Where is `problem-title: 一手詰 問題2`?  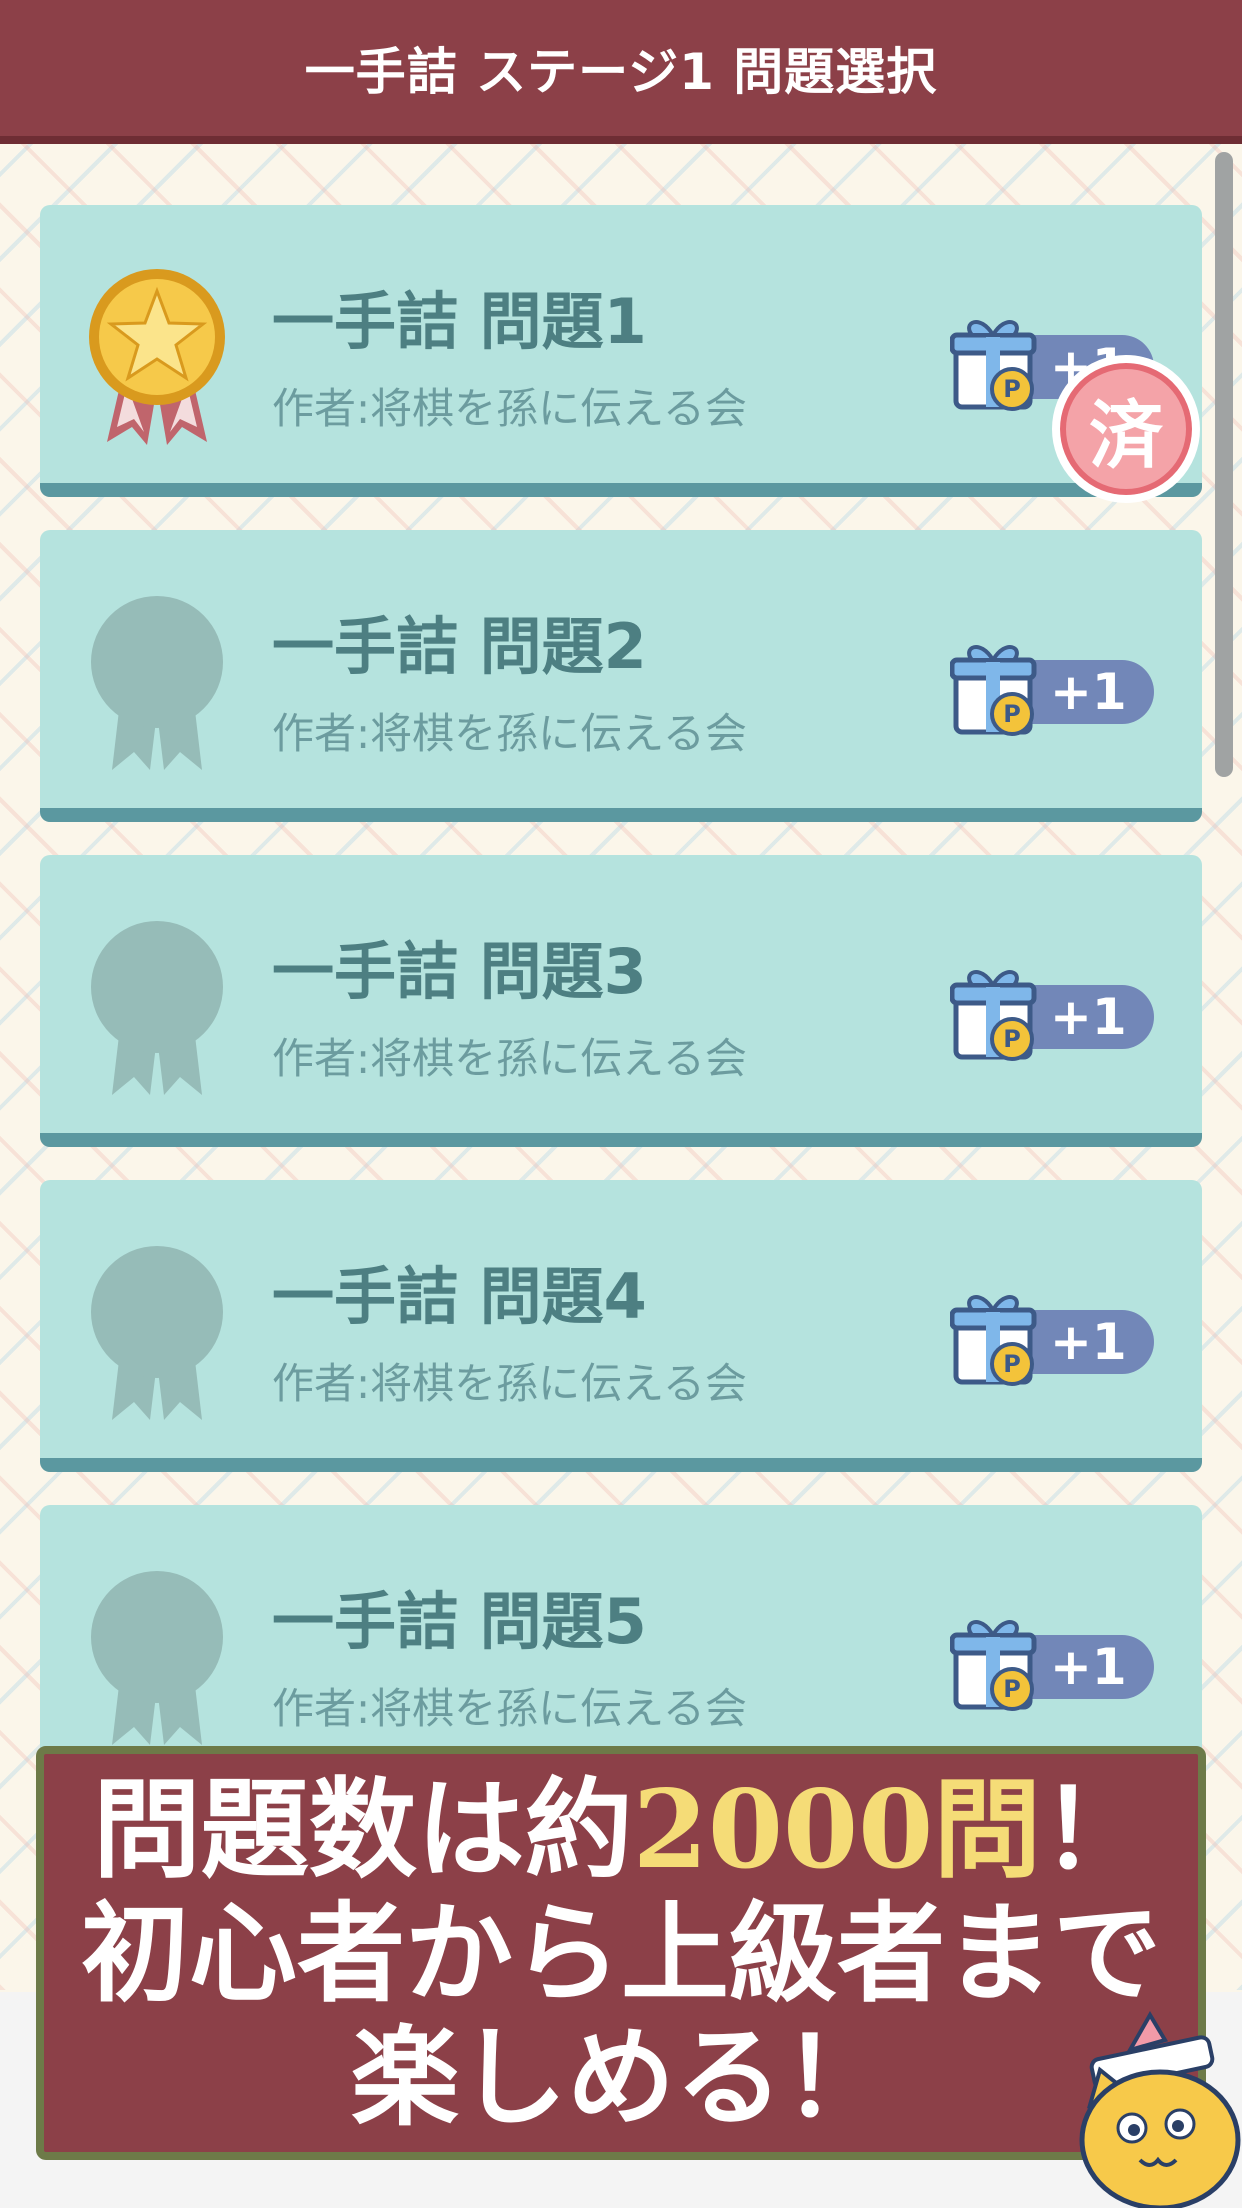 problem-title: 一手詰 問題2 is located at coordinates (459, 646).